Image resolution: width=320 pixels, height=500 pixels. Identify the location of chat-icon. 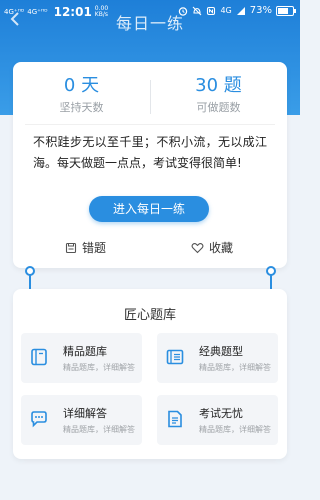
(39, 419).